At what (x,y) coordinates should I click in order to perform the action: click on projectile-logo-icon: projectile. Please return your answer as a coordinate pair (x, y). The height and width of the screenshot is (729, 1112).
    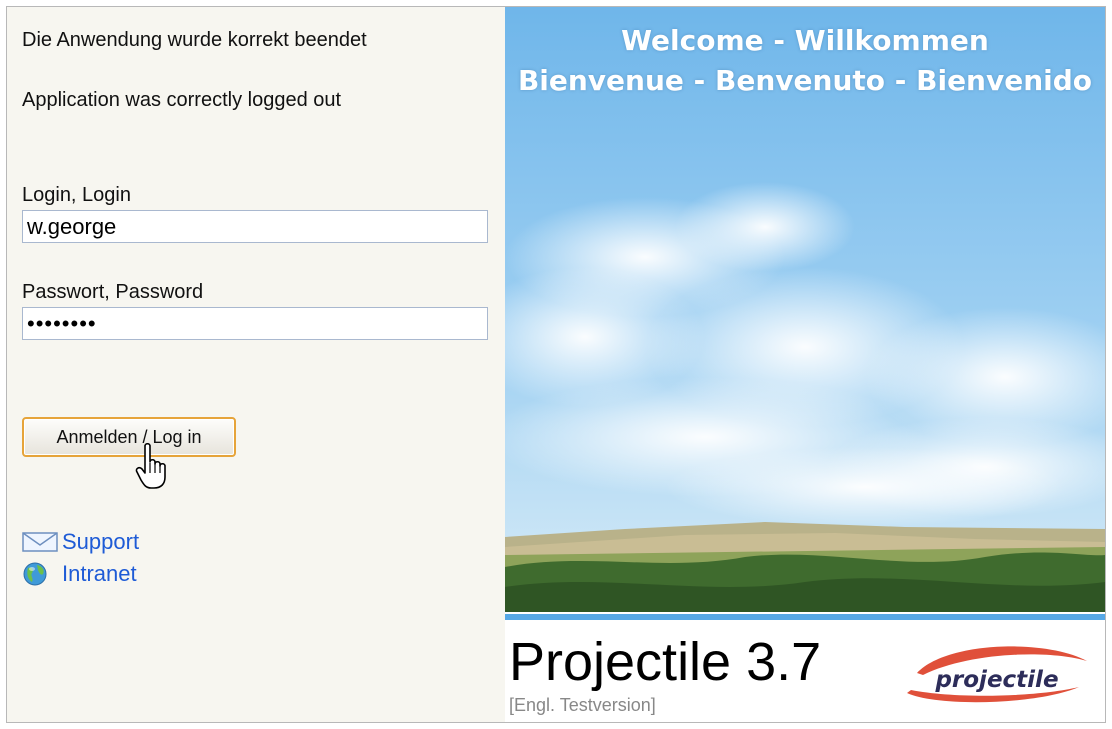
    Looking at the image, I should click on (997, 674).